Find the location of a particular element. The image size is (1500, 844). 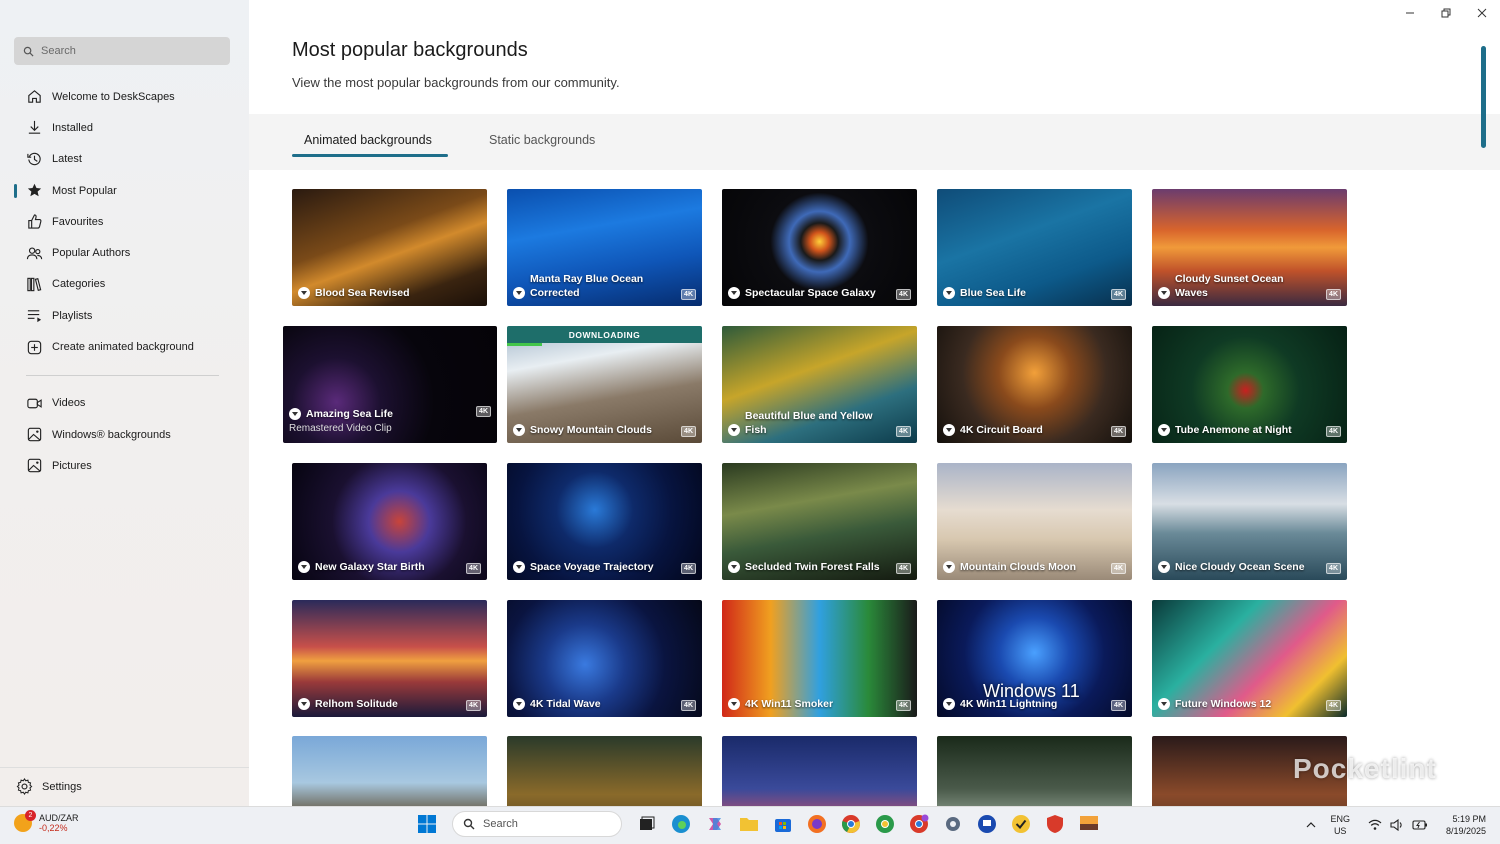

shield-app is located at coordinates (1055, 824).